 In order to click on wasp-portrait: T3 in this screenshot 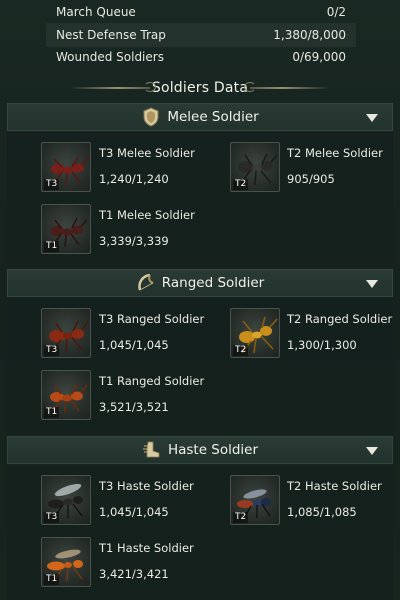, I will do `click(66, 500)`.